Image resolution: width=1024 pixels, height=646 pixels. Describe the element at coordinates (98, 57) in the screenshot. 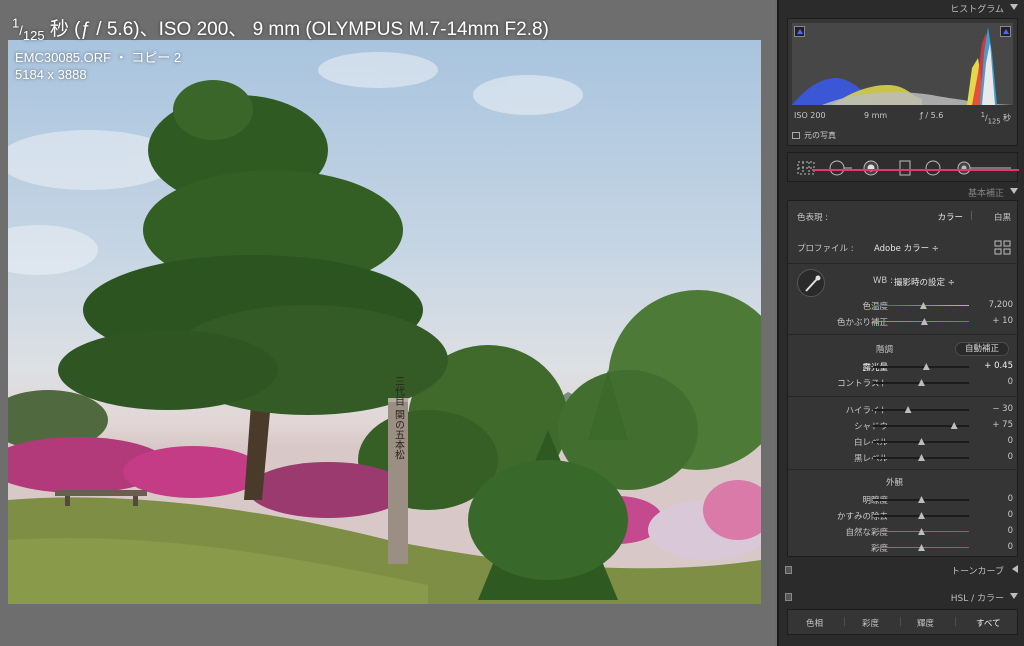

I see `filename-label: EMC30085.ORF ・ コピー 2` at that location.